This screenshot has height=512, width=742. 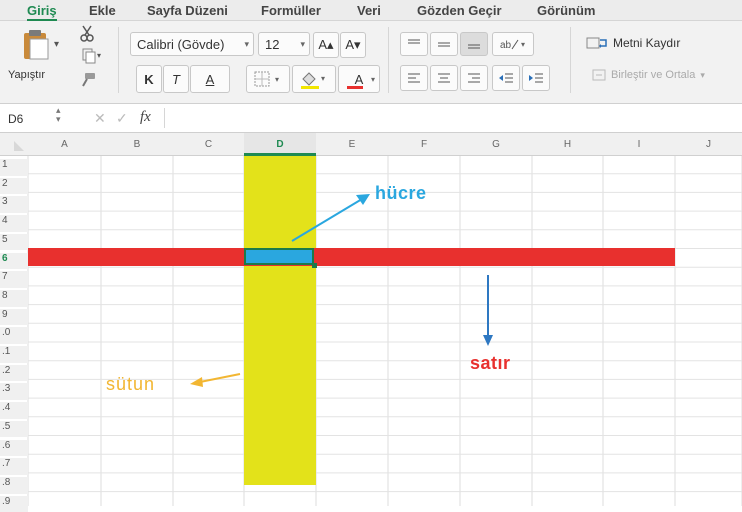 I want to click on row-header: .0, so click(x=14, y=335).